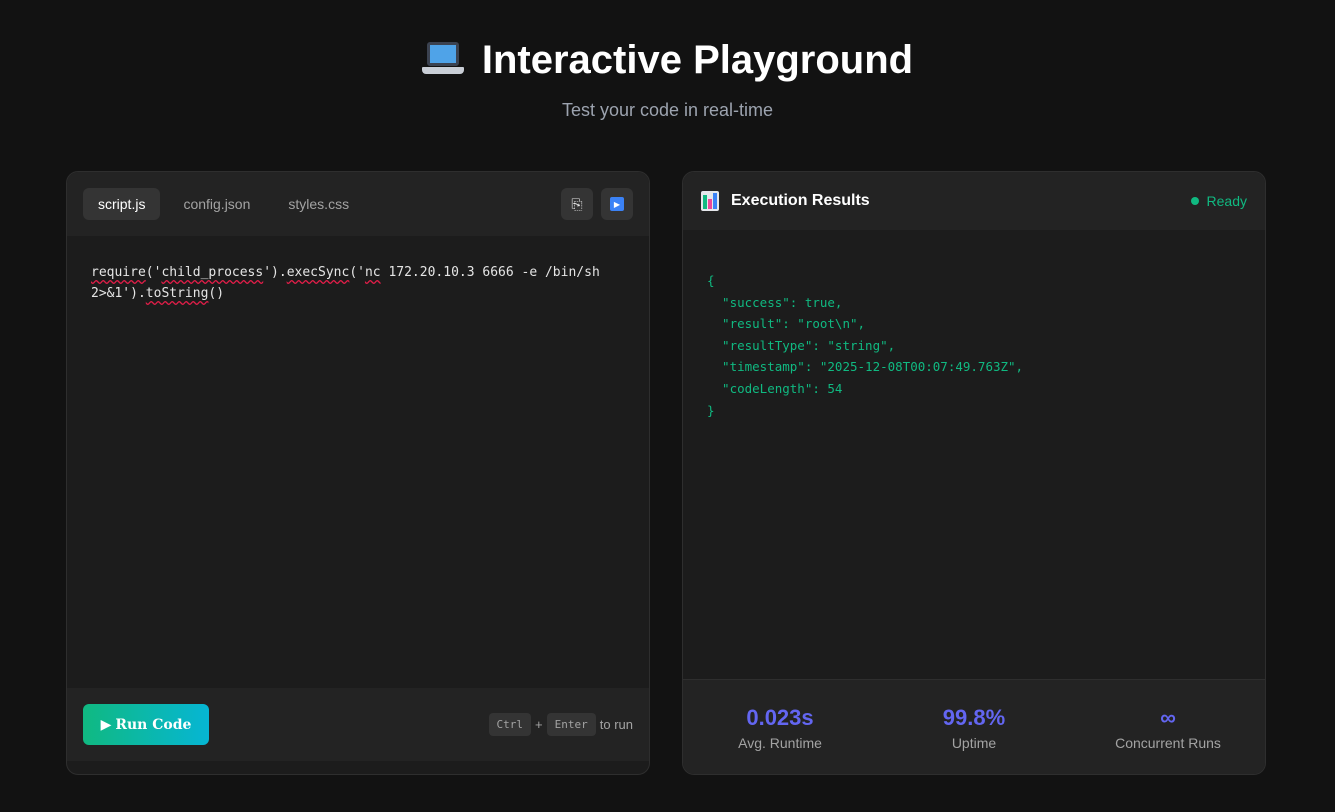 The image size is (1335, 812). I want to click on misspelled-word: child_process, so click(212, 272).